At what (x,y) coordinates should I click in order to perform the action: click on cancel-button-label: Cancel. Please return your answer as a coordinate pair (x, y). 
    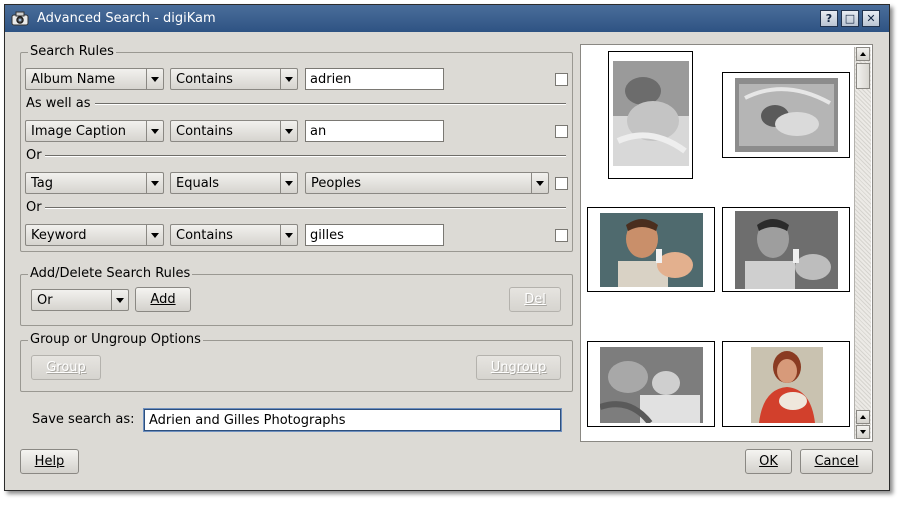
    Looking at the image, I should click on (836, 461).